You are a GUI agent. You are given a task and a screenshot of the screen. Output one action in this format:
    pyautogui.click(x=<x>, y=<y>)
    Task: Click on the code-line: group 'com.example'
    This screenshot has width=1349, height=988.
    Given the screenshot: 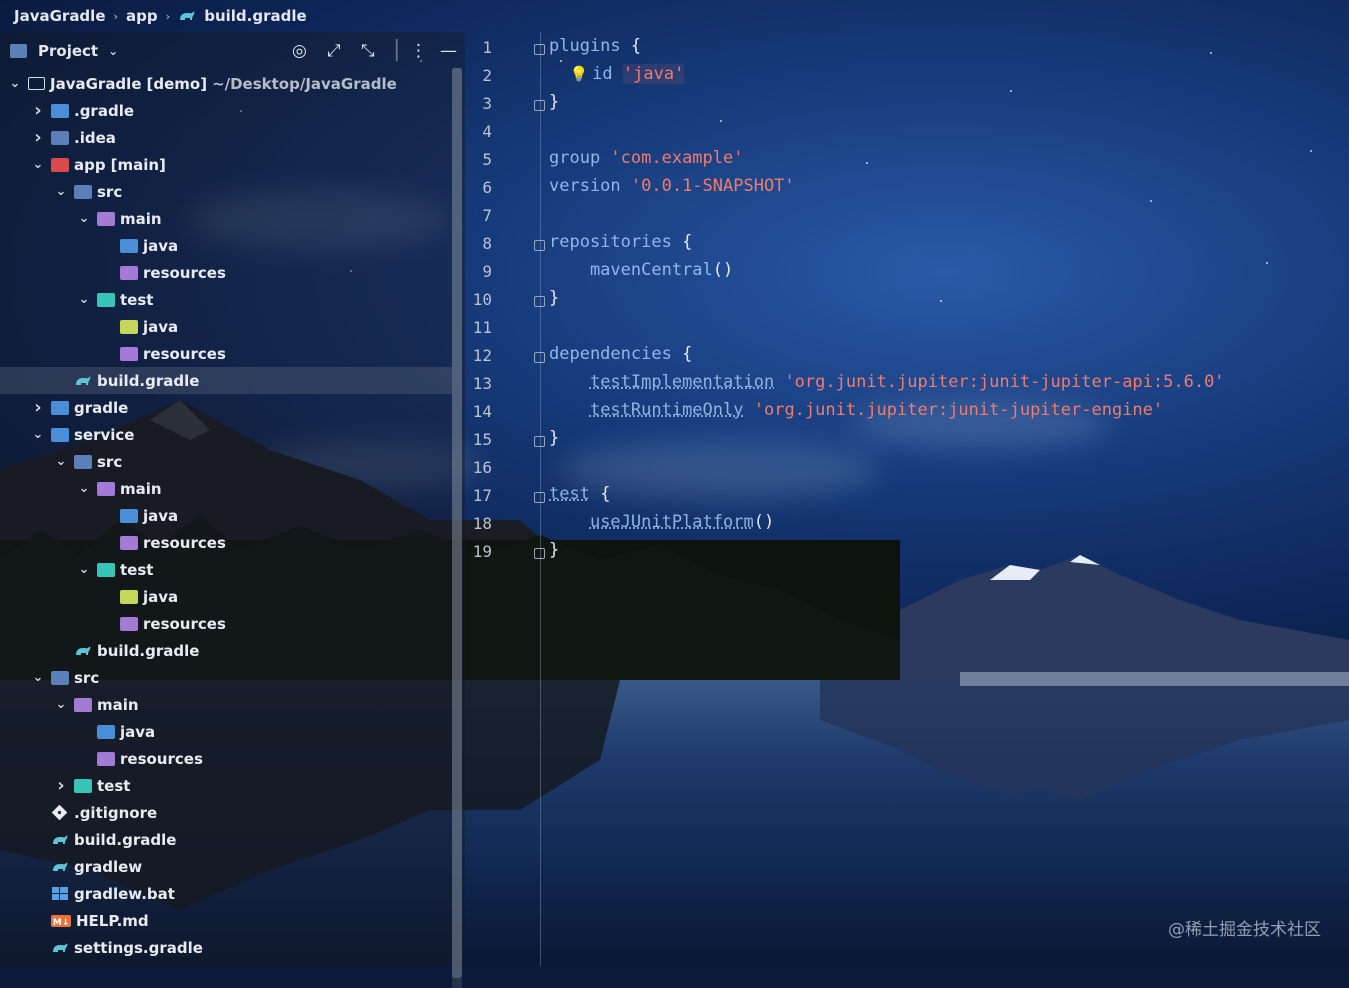 What is the action you would take?
    pyautogui.click(x=646, y=158)
    